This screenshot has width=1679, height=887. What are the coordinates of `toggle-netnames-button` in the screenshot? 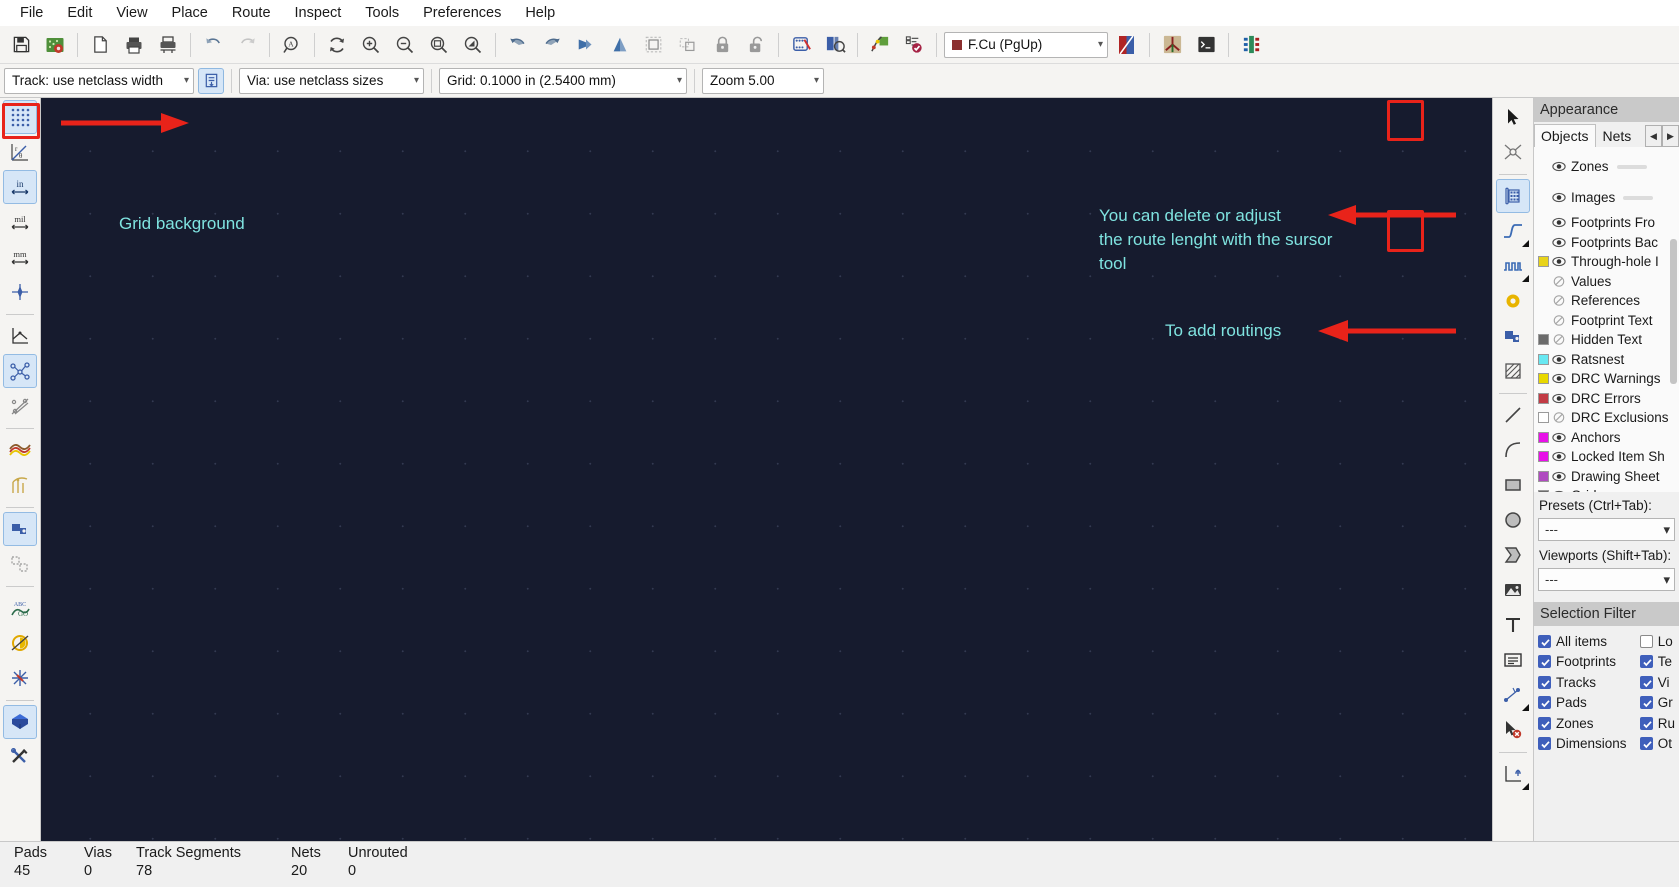 It's located at (20, 722).